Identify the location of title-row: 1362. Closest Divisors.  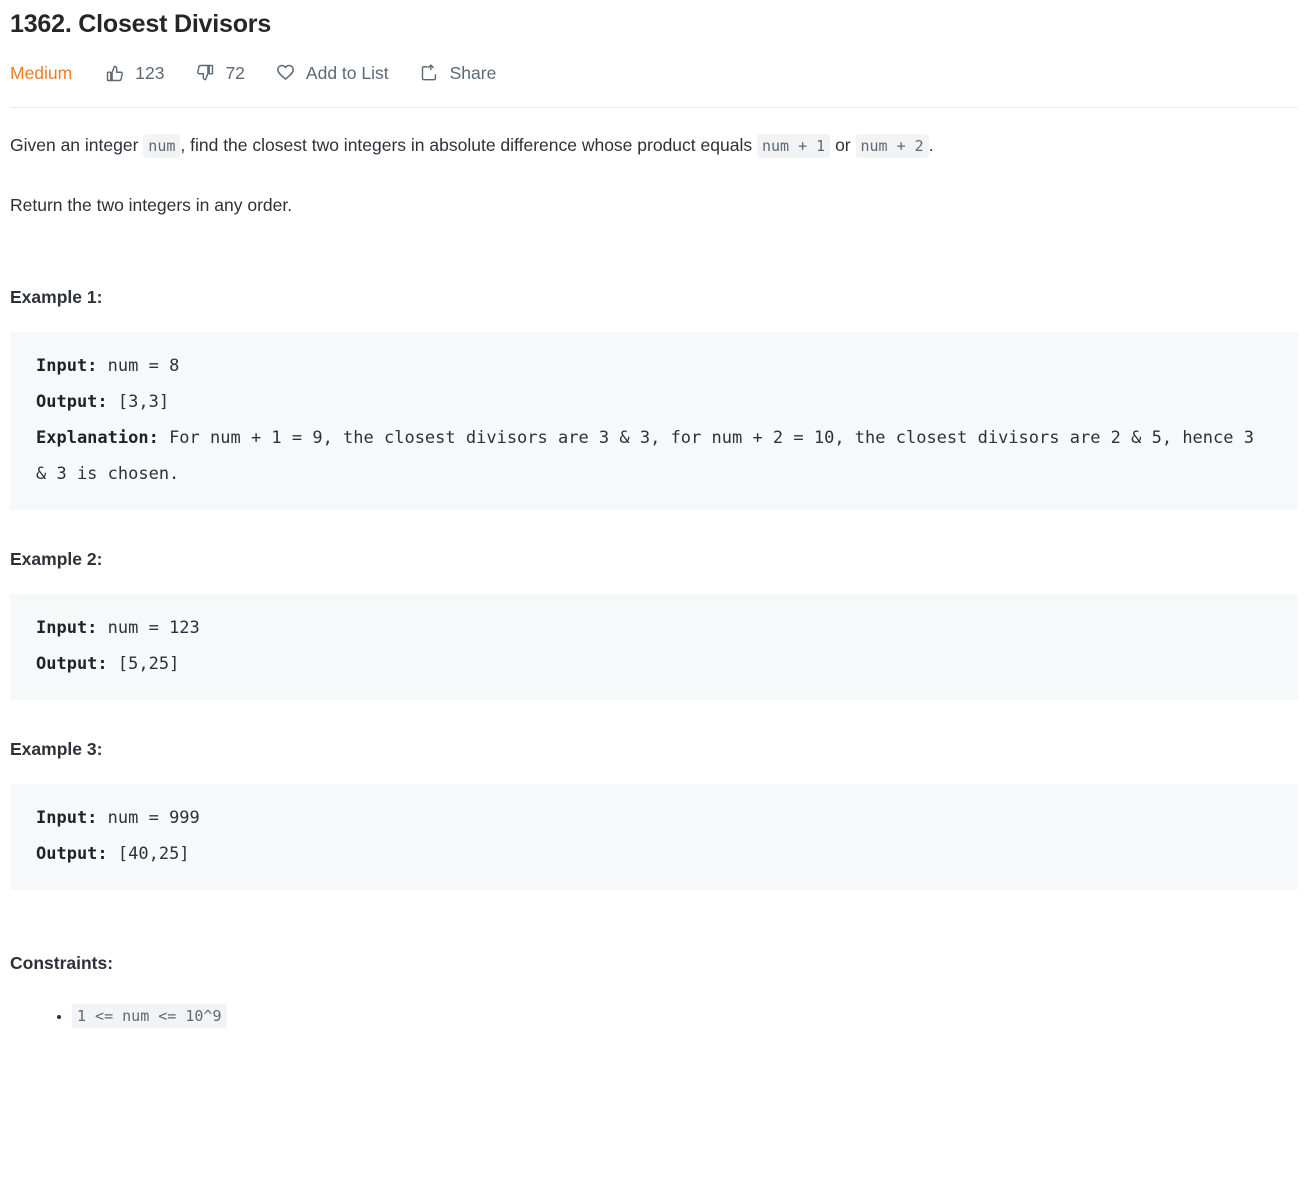
(654, 20).